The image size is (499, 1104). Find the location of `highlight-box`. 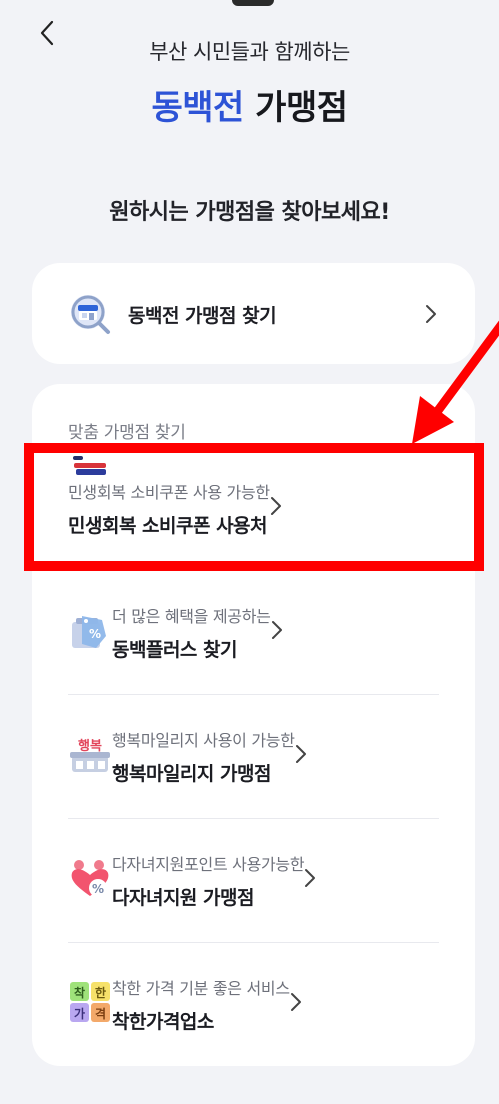

highlight-box is located at coordinates (254, 507).